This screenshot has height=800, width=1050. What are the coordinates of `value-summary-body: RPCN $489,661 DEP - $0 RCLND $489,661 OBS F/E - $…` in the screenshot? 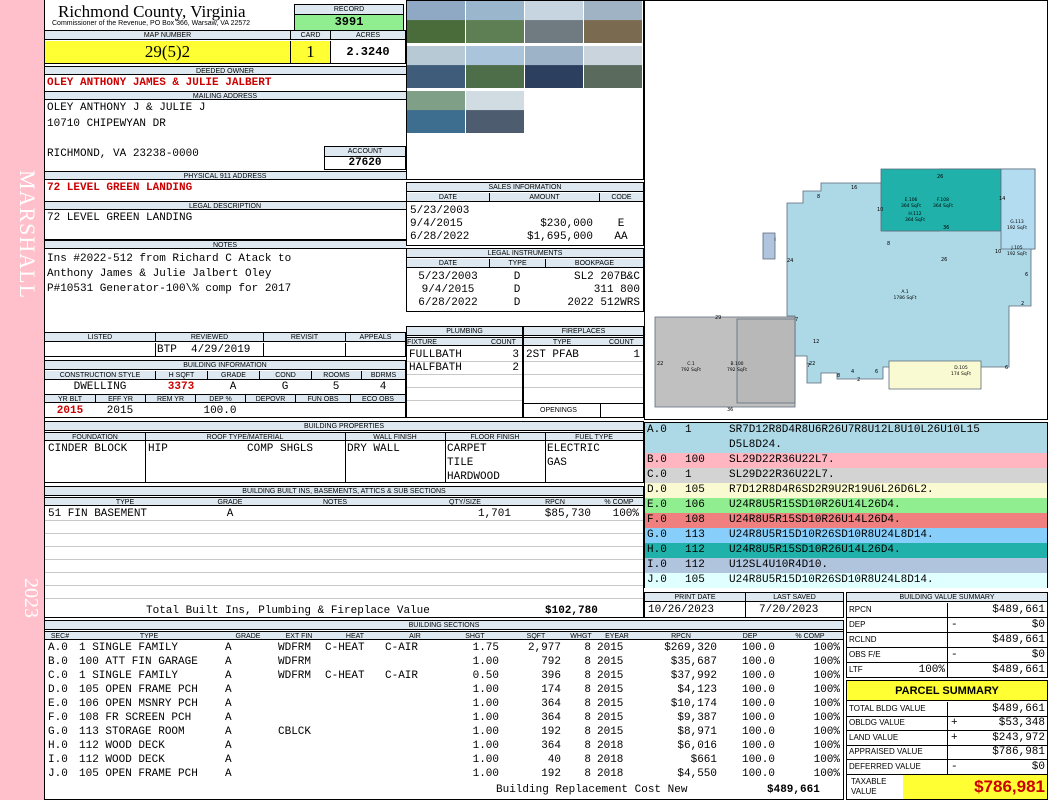 It's located at (947, 640).